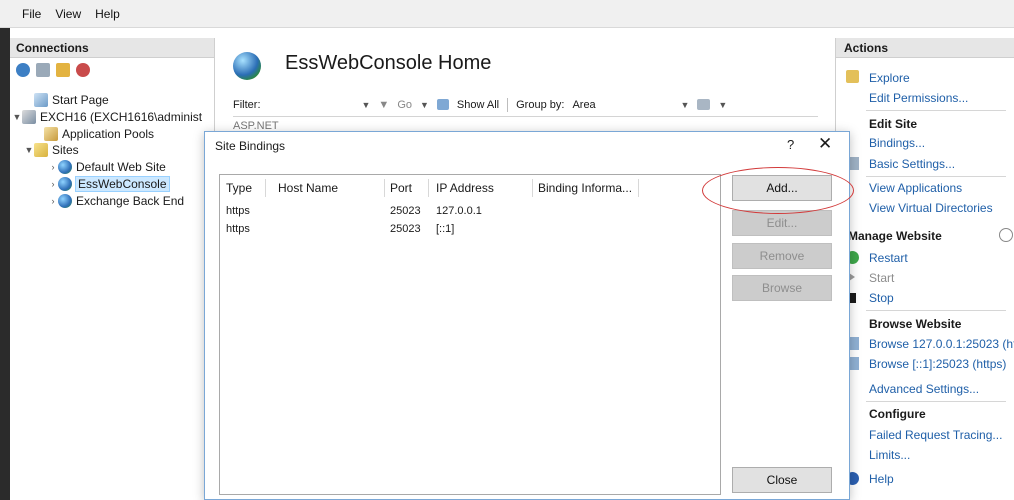 The image size is (1014, 500). What do you see at coordinates (882, 278) in the screenshot?
I see `start-link: Start` at bounding box center [882, 278].